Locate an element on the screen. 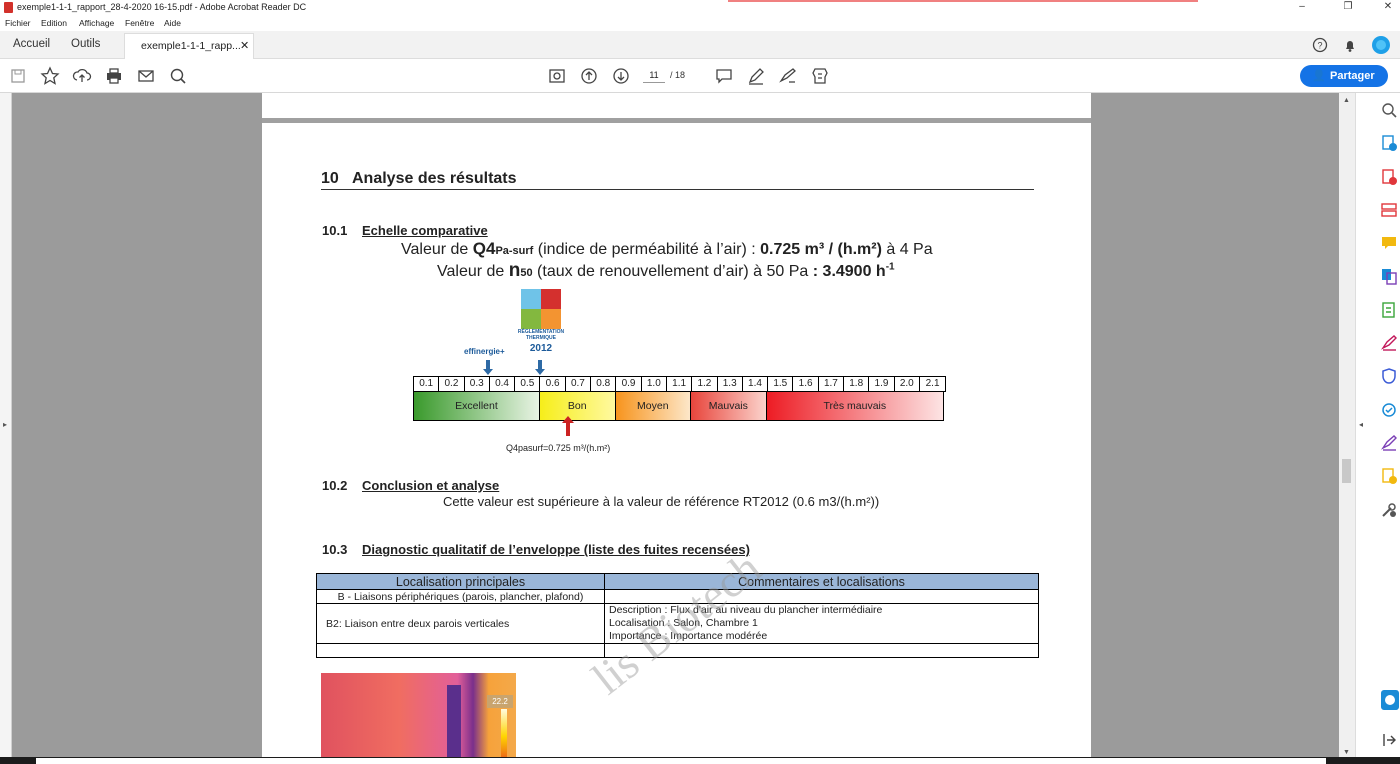 The height and width of the screenshot is (764, 1400). share-button: 👤 Partager is located at coordinates (1344, 76).